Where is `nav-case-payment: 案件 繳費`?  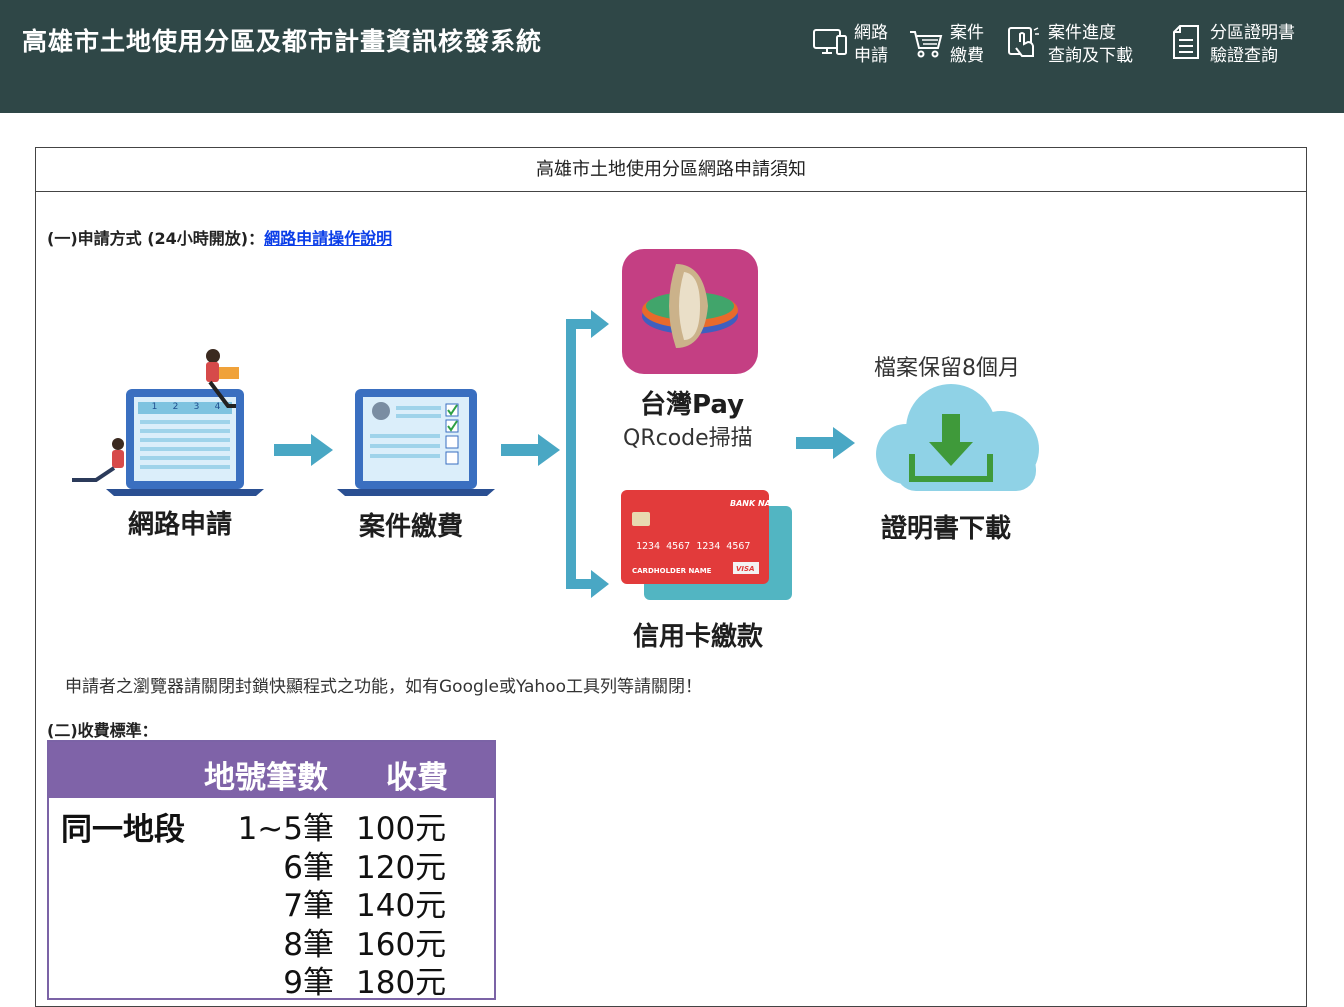 nav-case-payment: 案件 繳費 is located at coordinates (946, 45).